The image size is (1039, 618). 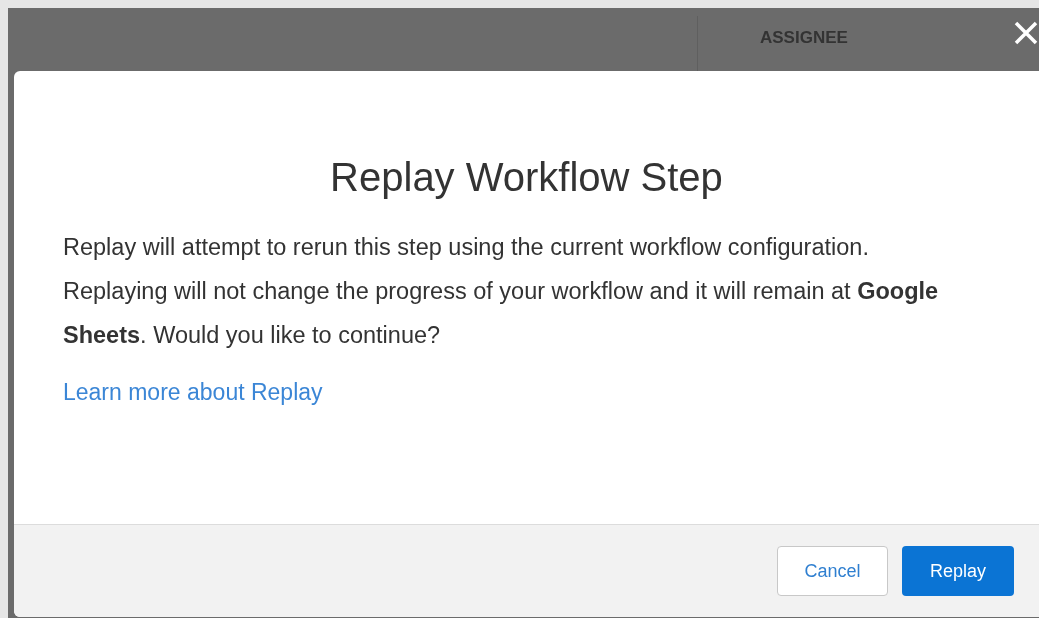 I want to click on close-icon, so click(x=1026, y=33).